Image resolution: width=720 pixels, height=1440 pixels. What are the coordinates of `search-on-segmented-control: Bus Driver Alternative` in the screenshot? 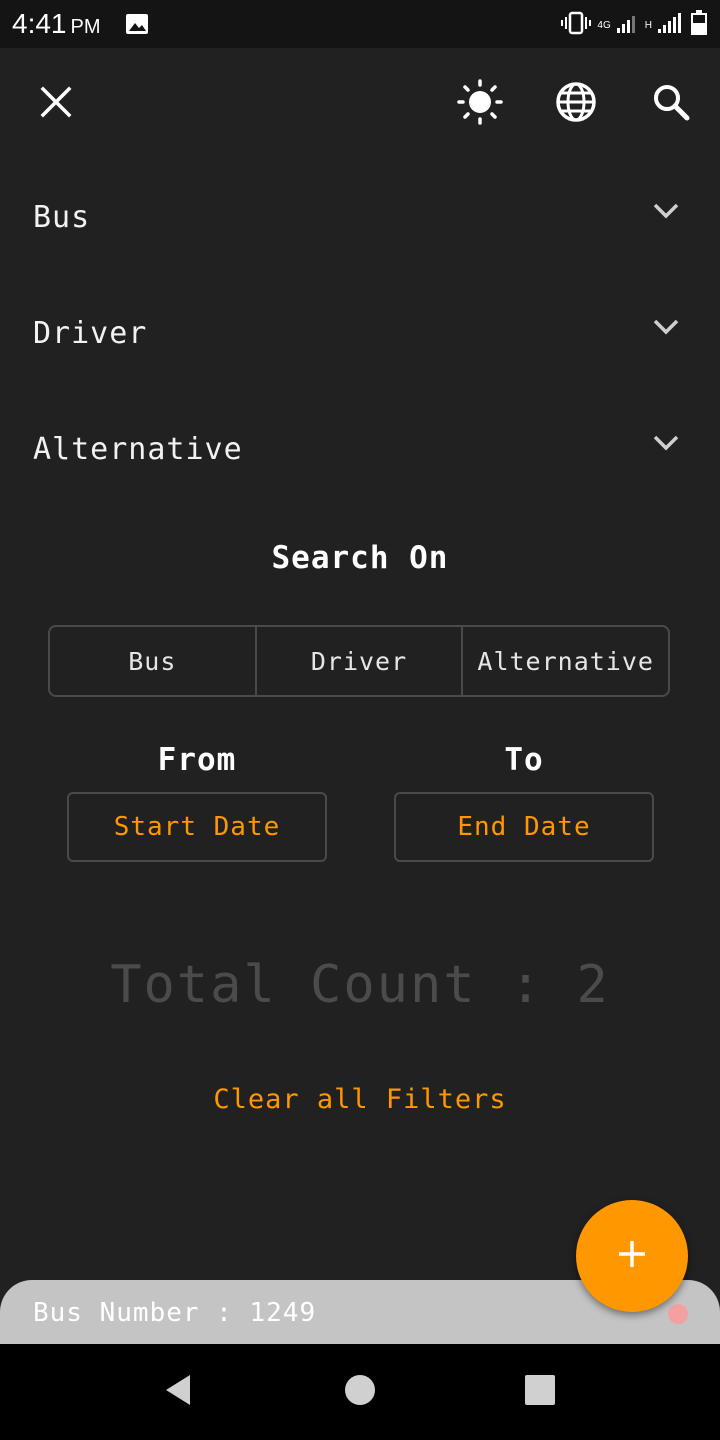 It's located at (359, 661).